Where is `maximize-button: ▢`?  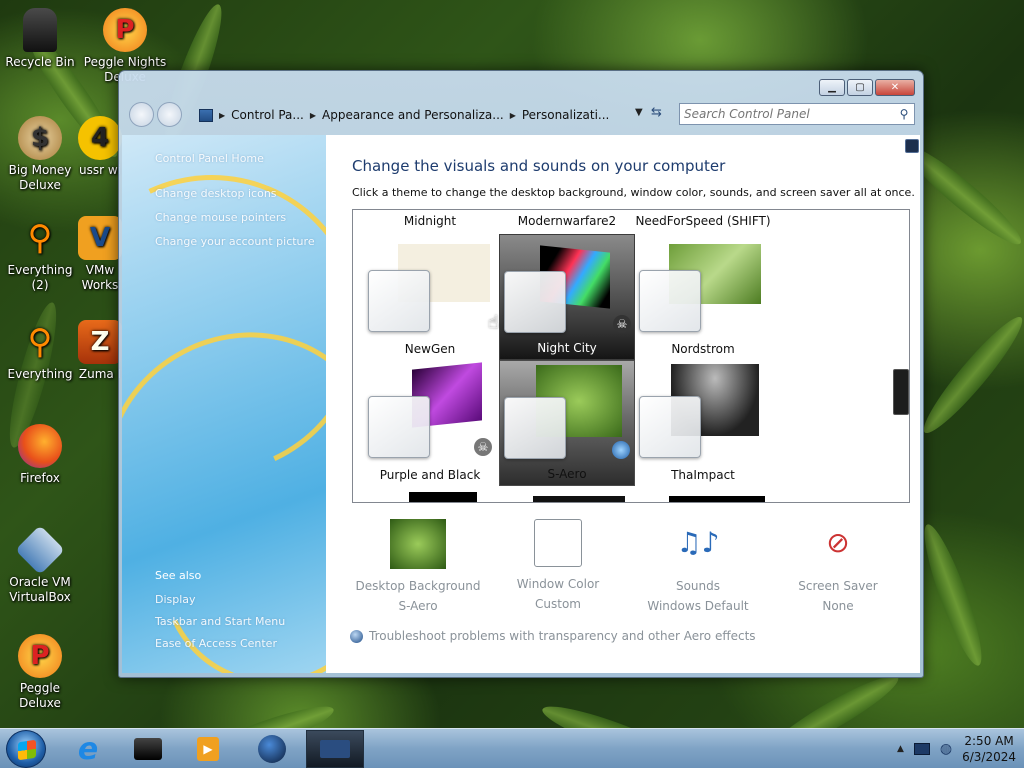 maximize-button: ▢ is located at coordinates (860, 87).